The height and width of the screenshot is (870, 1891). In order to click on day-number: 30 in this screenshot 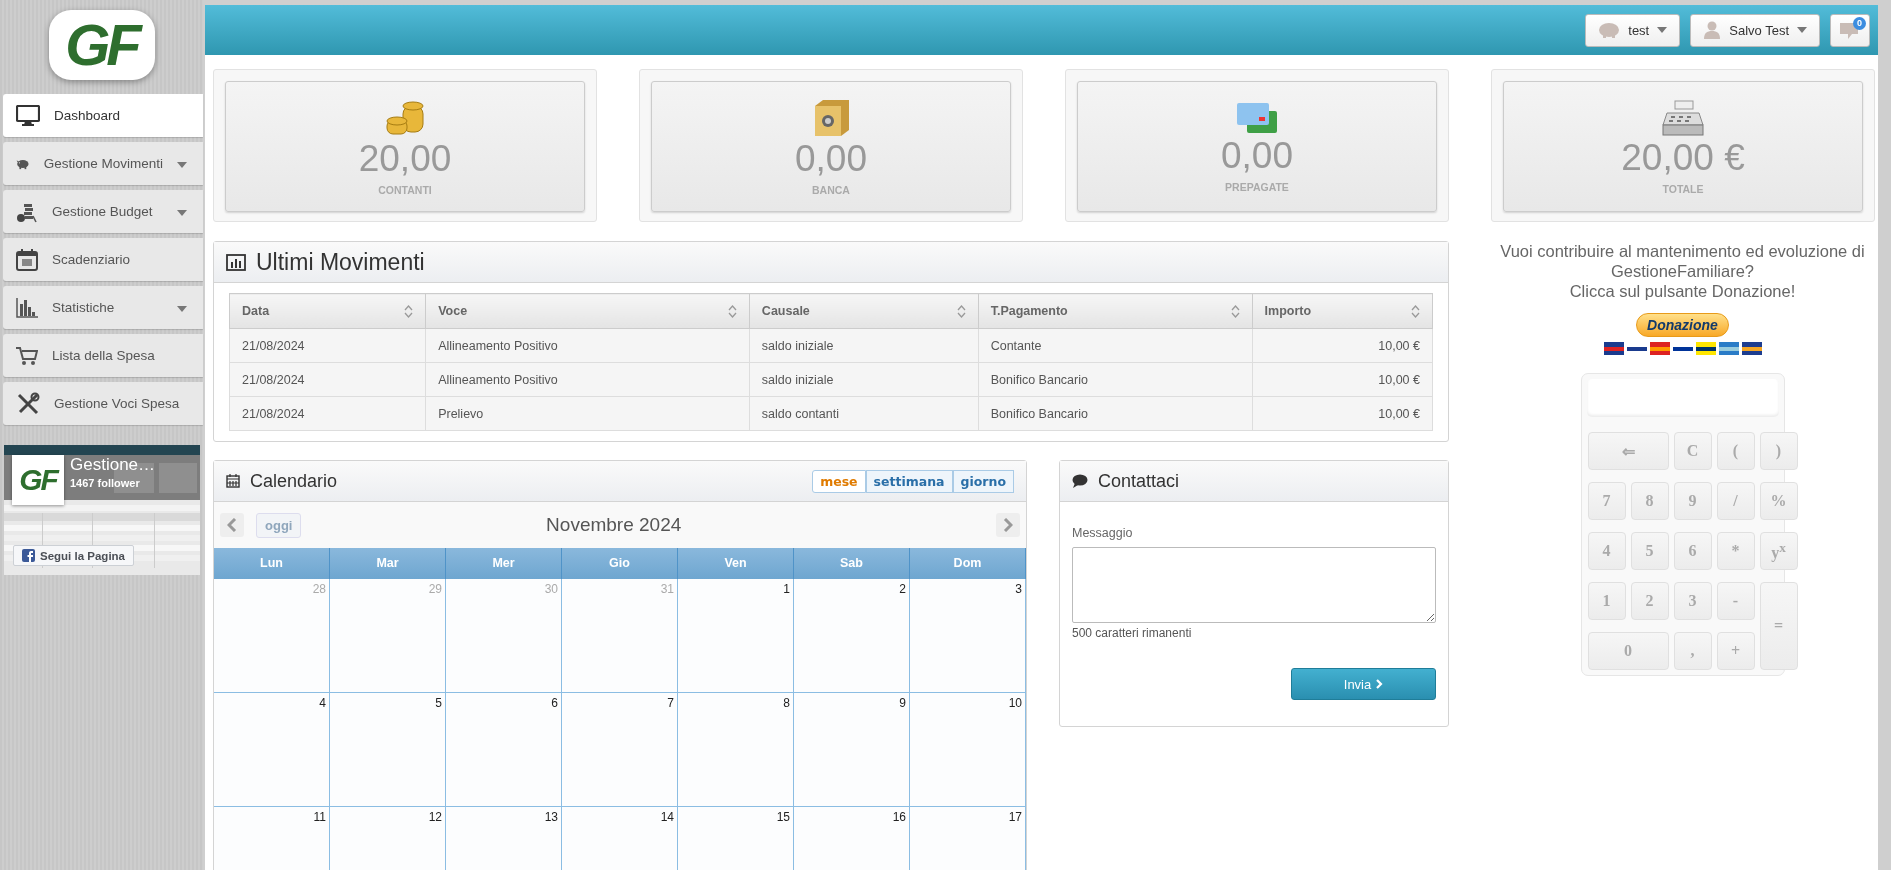, I will do `click(551, 589)`.